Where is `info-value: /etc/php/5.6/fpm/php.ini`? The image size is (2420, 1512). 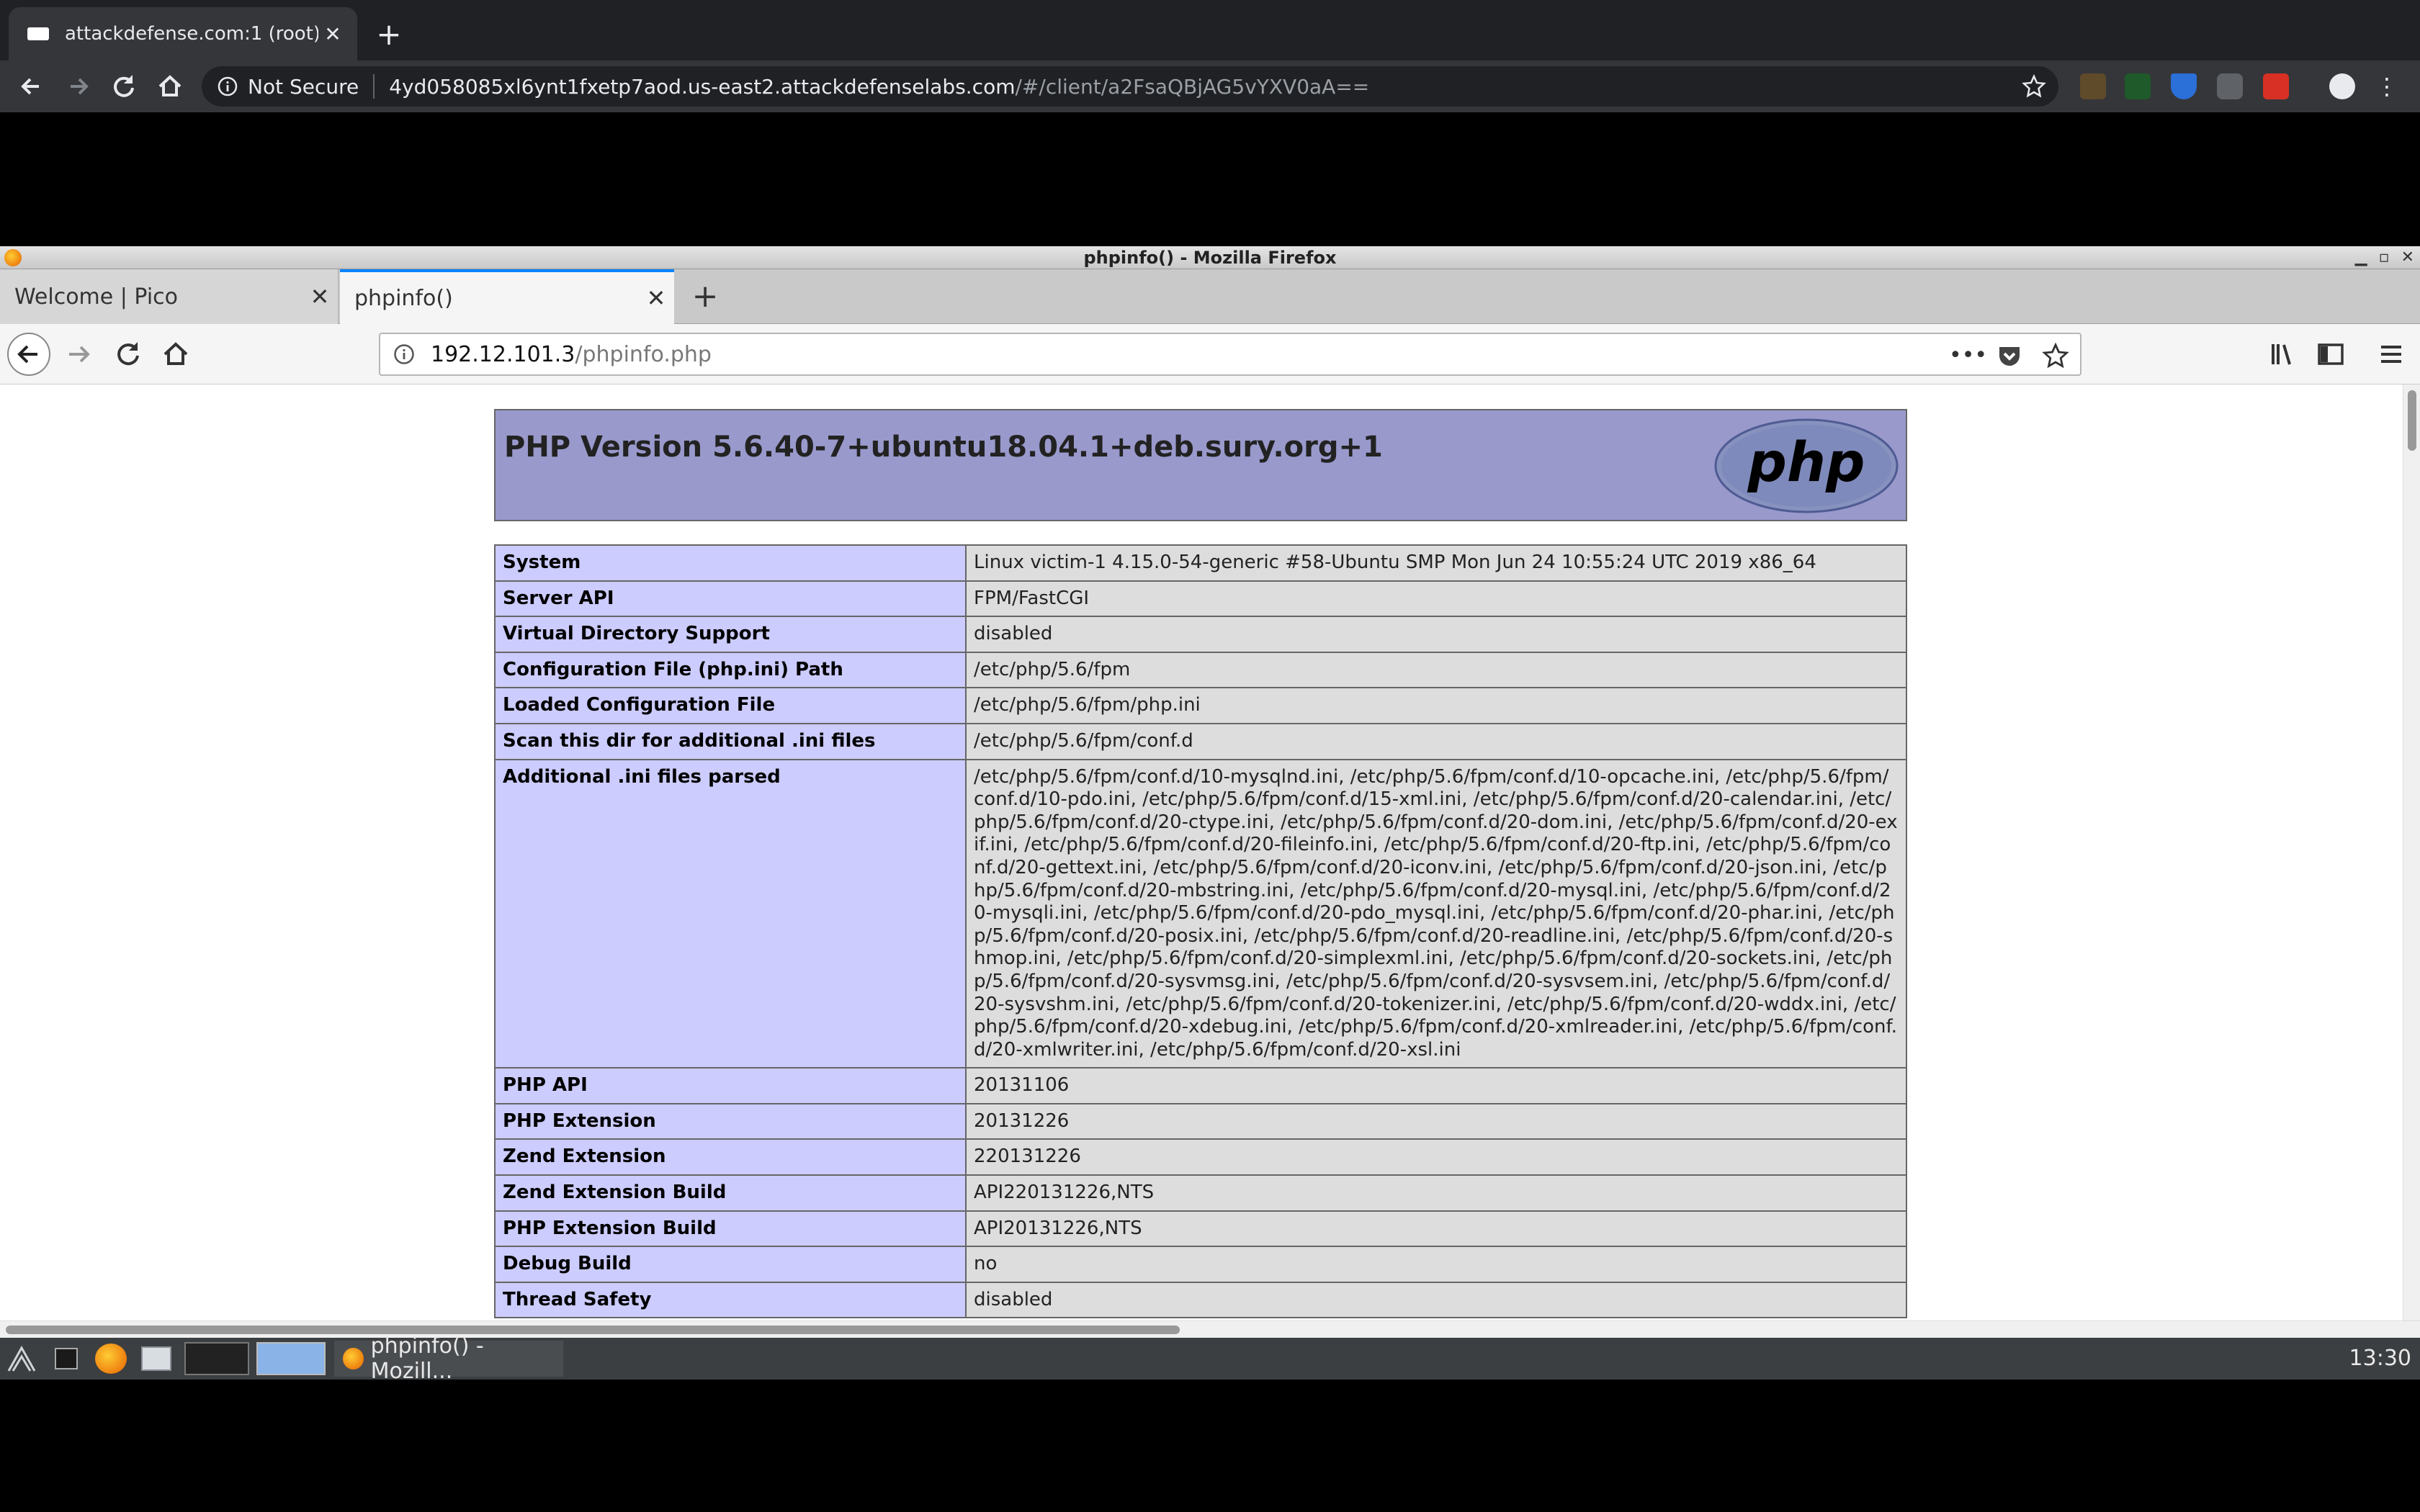
info-value: /etc/php/5.6/fpm/php.ini is located at coordinates (1436, 705).